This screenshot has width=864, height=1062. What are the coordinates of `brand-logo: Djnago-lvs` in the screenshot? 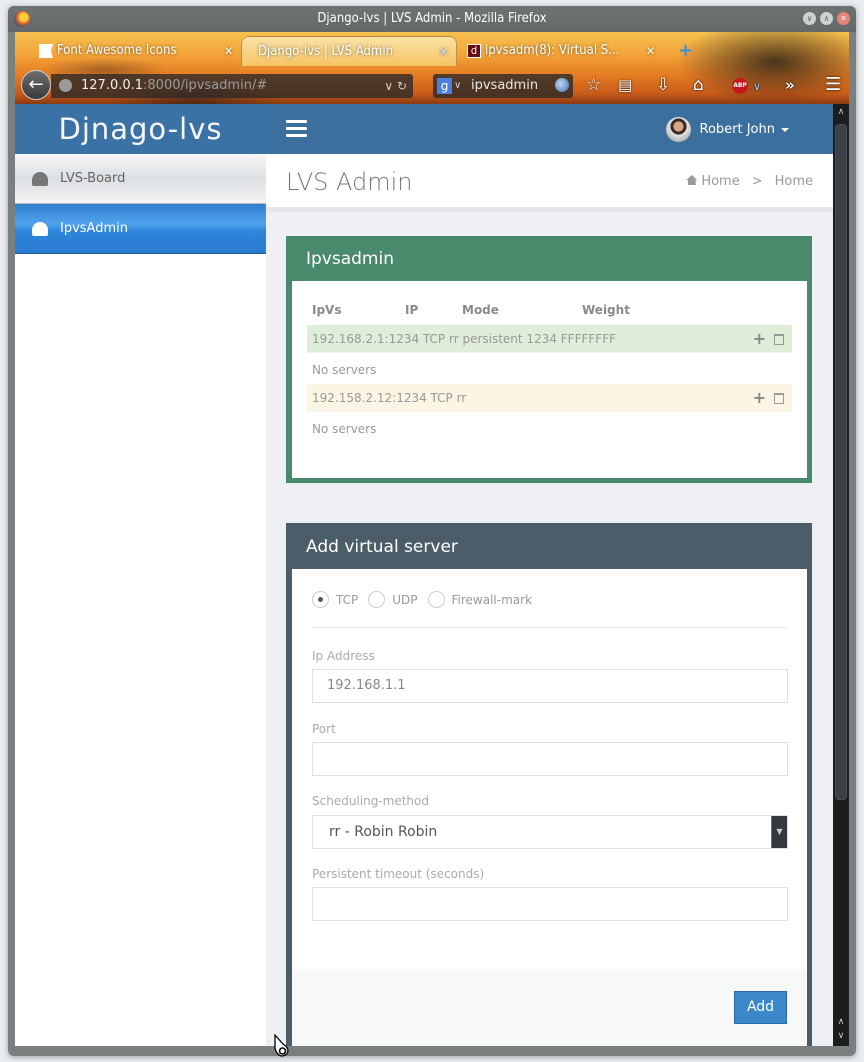 It's located at (140, 129).